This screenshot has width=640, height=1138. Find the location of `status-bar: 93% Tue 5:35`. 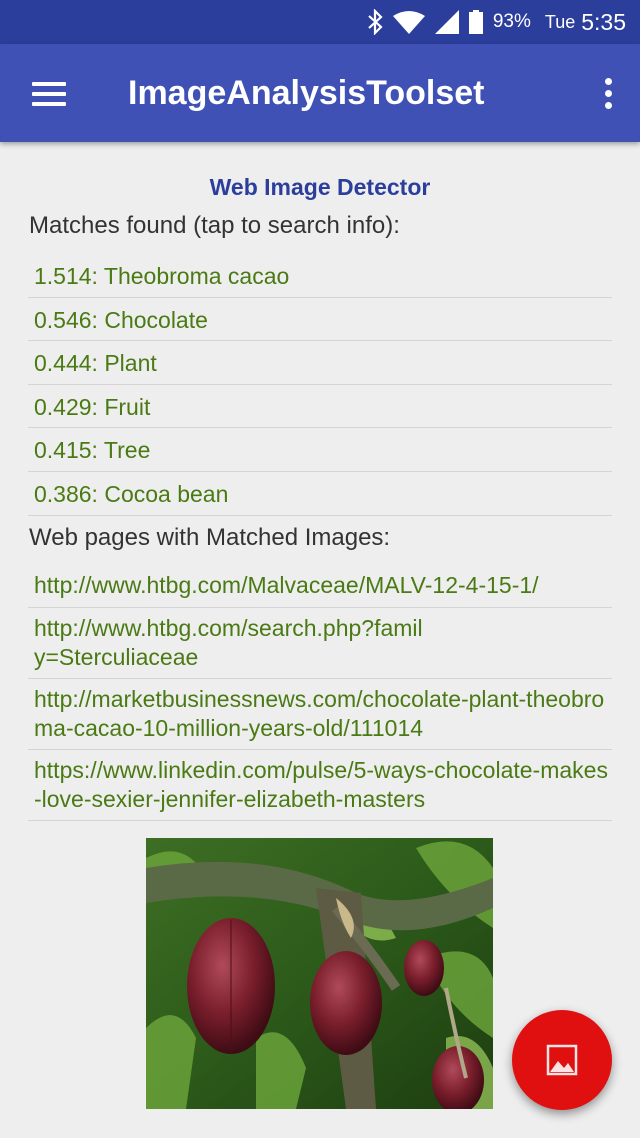

status-bar: 93% Tue 5:35 is located at coordinates (320, 22).